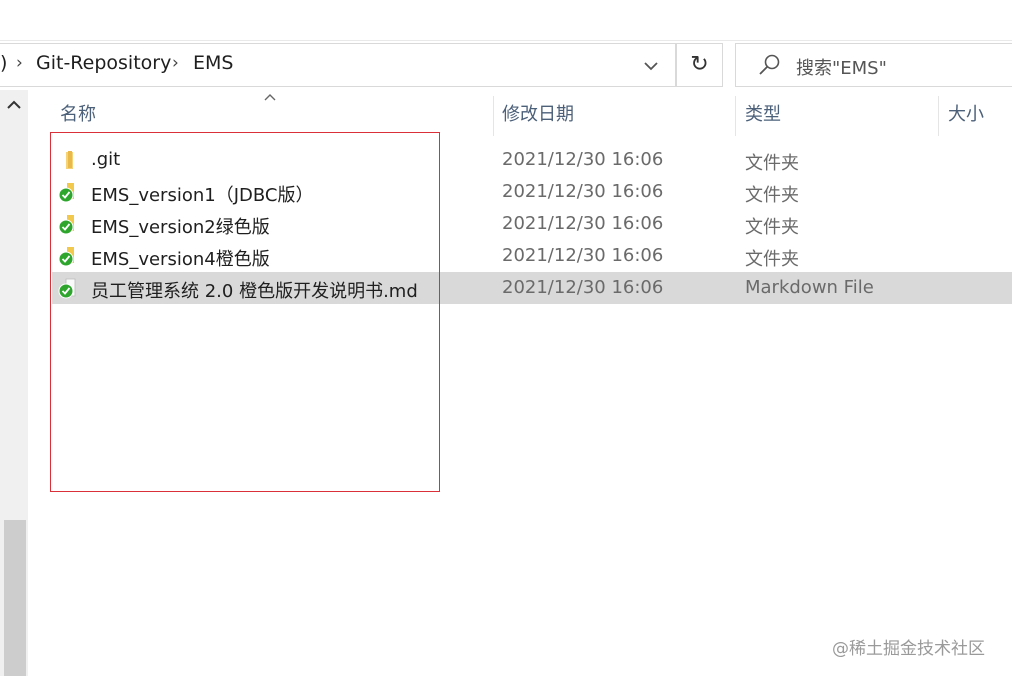 The width and height of the screenshot is (1012, 676). Describe the element at coordinates (14, 105) in the screenshot. I see `scroll-up-icon` at that location.